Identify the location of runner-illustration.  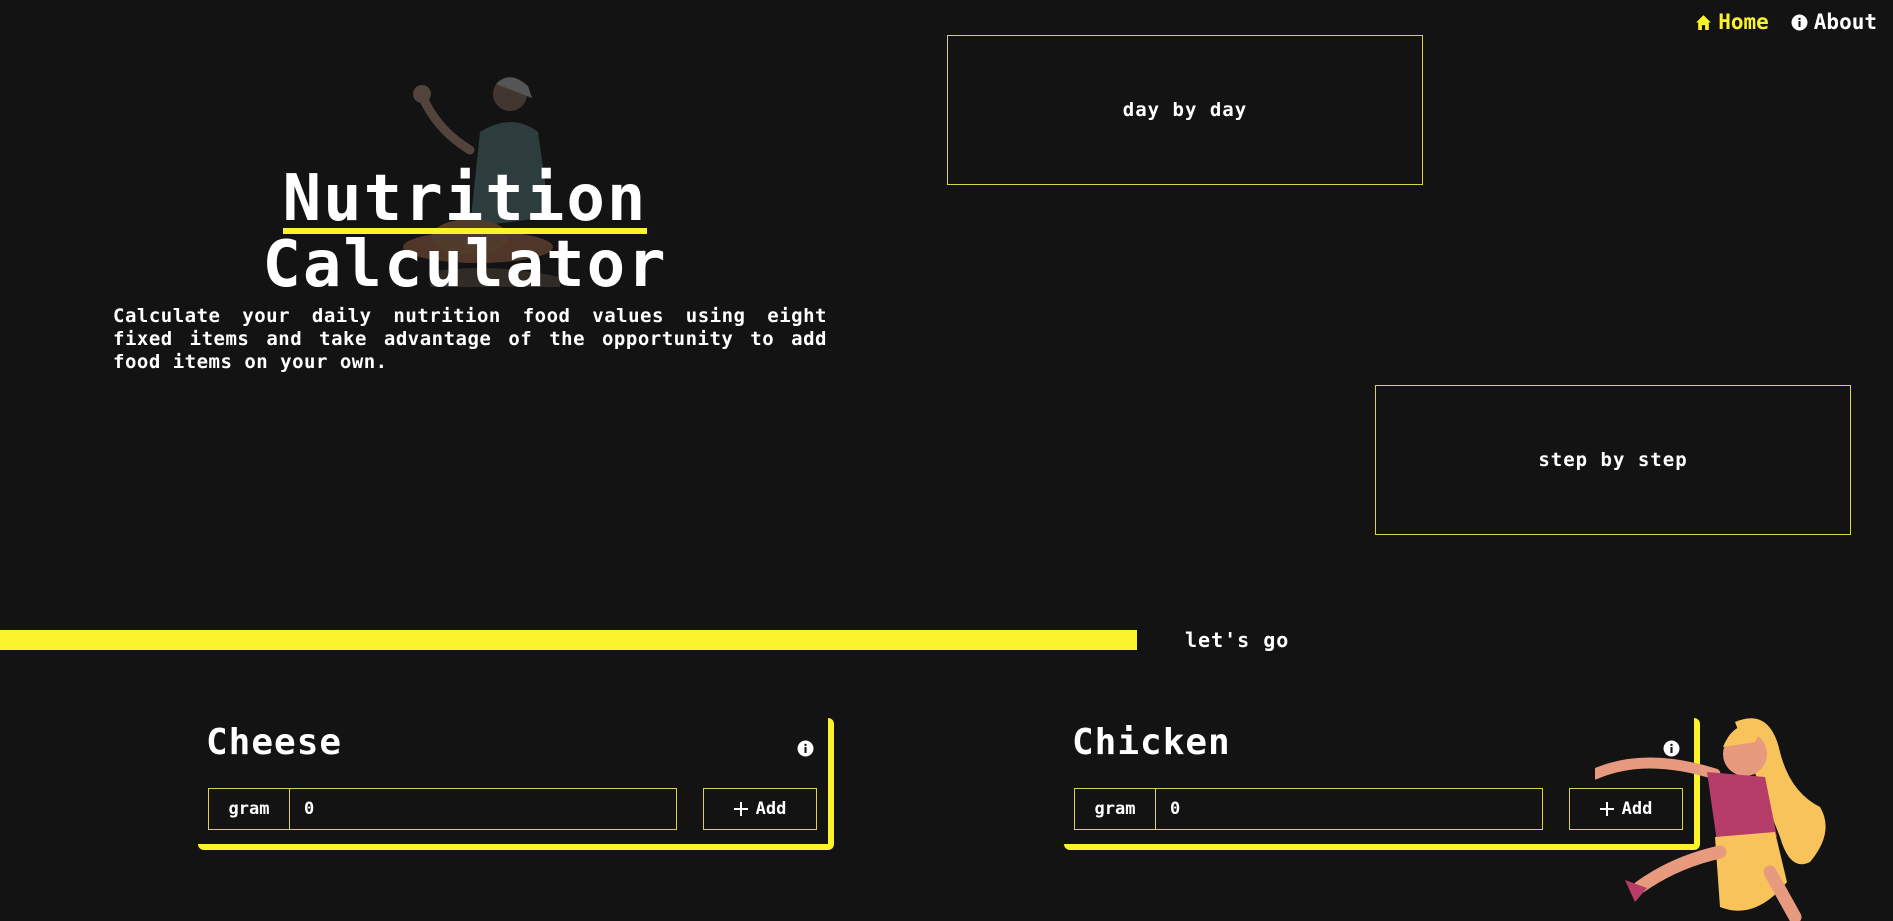
(1710, 819).